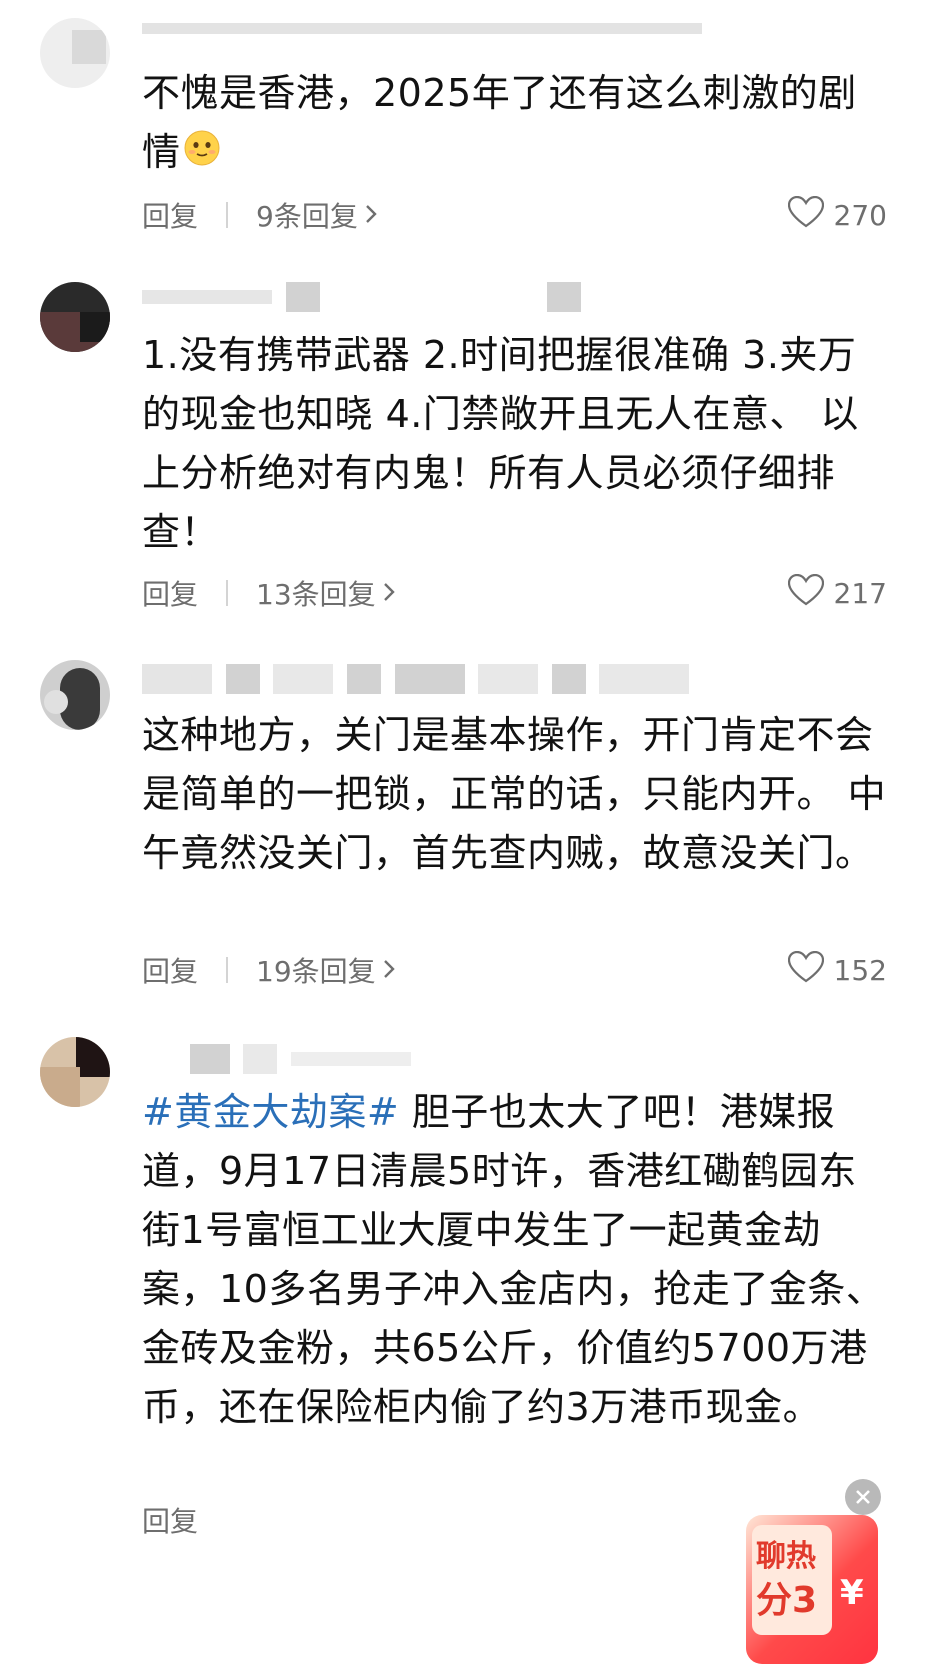 This screenshot has width=926, height=1664. What do you see at coordinates (316, 594) in the screenshot?
I see `replies-count: 13条回复` at bounding box center [316, 594].